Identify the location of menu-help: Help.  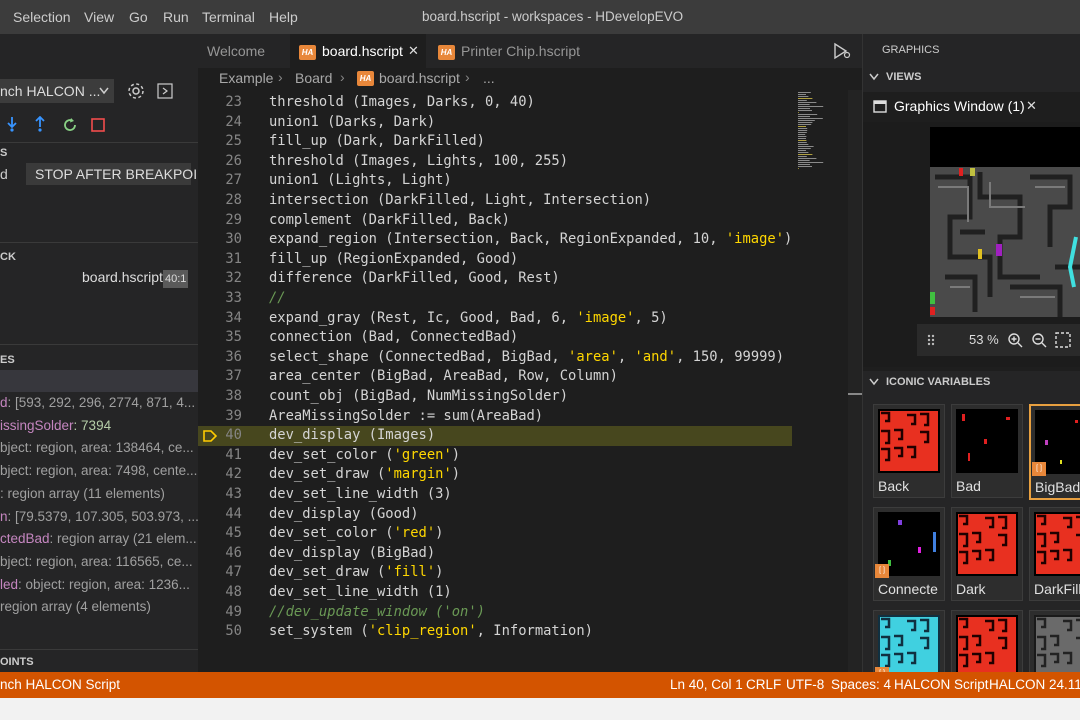
(283, 17).